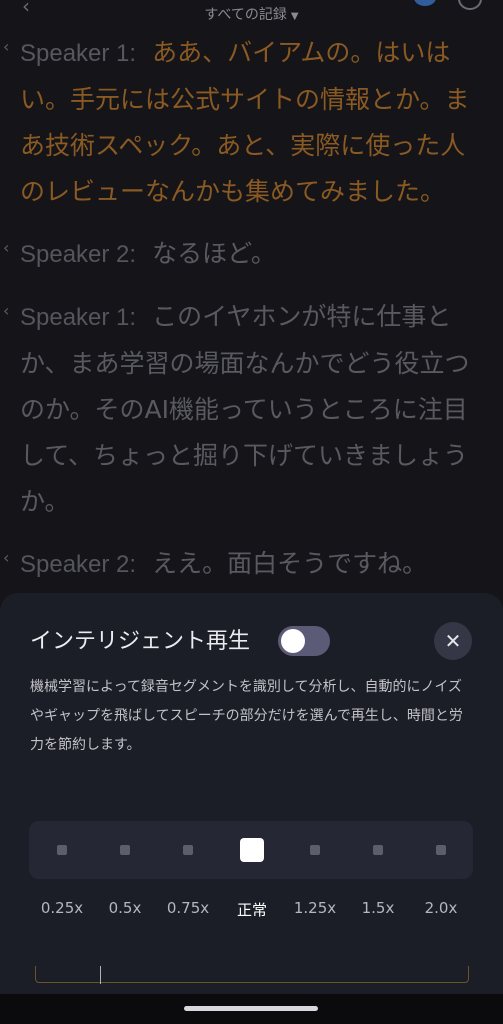 The height and width of the screenshot is (1024, 503). Describe the element at coordinates (125, 908) in the screenshot. I see `speed-label: 0.5x` at that location.